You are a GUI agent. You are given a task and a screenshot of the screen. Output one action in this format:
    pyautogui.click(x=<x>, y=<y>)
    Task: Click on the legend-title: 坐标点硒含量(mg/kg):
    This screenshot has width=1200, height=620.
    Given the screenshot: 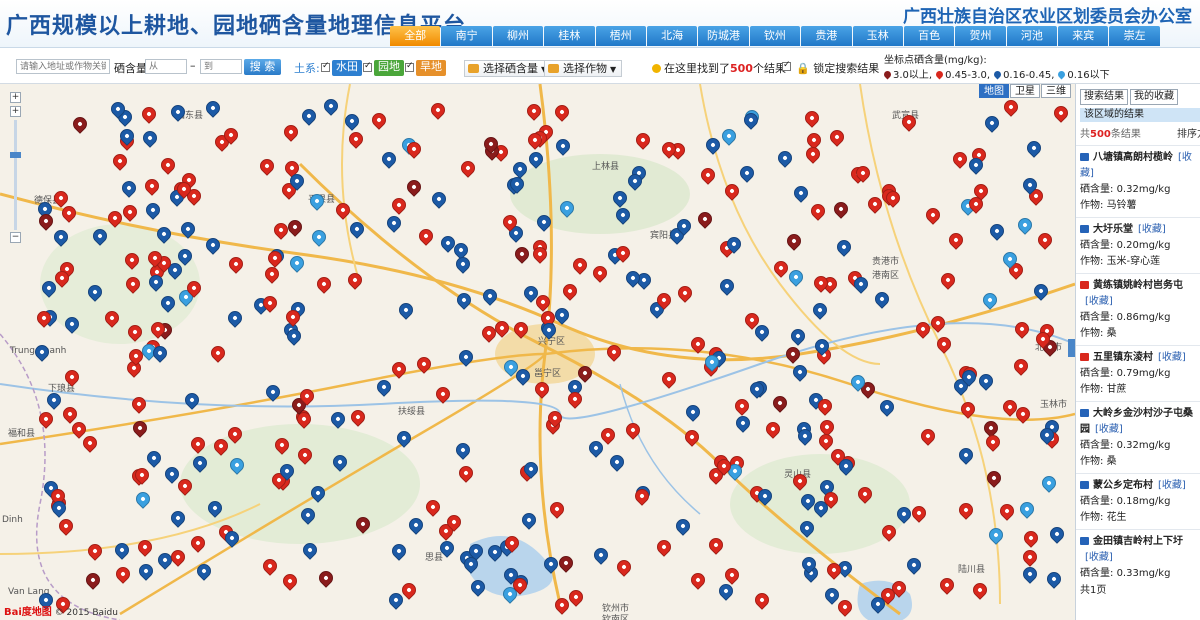 What is the action you would take?
    pyautogui.click(x=935, y=60)
    